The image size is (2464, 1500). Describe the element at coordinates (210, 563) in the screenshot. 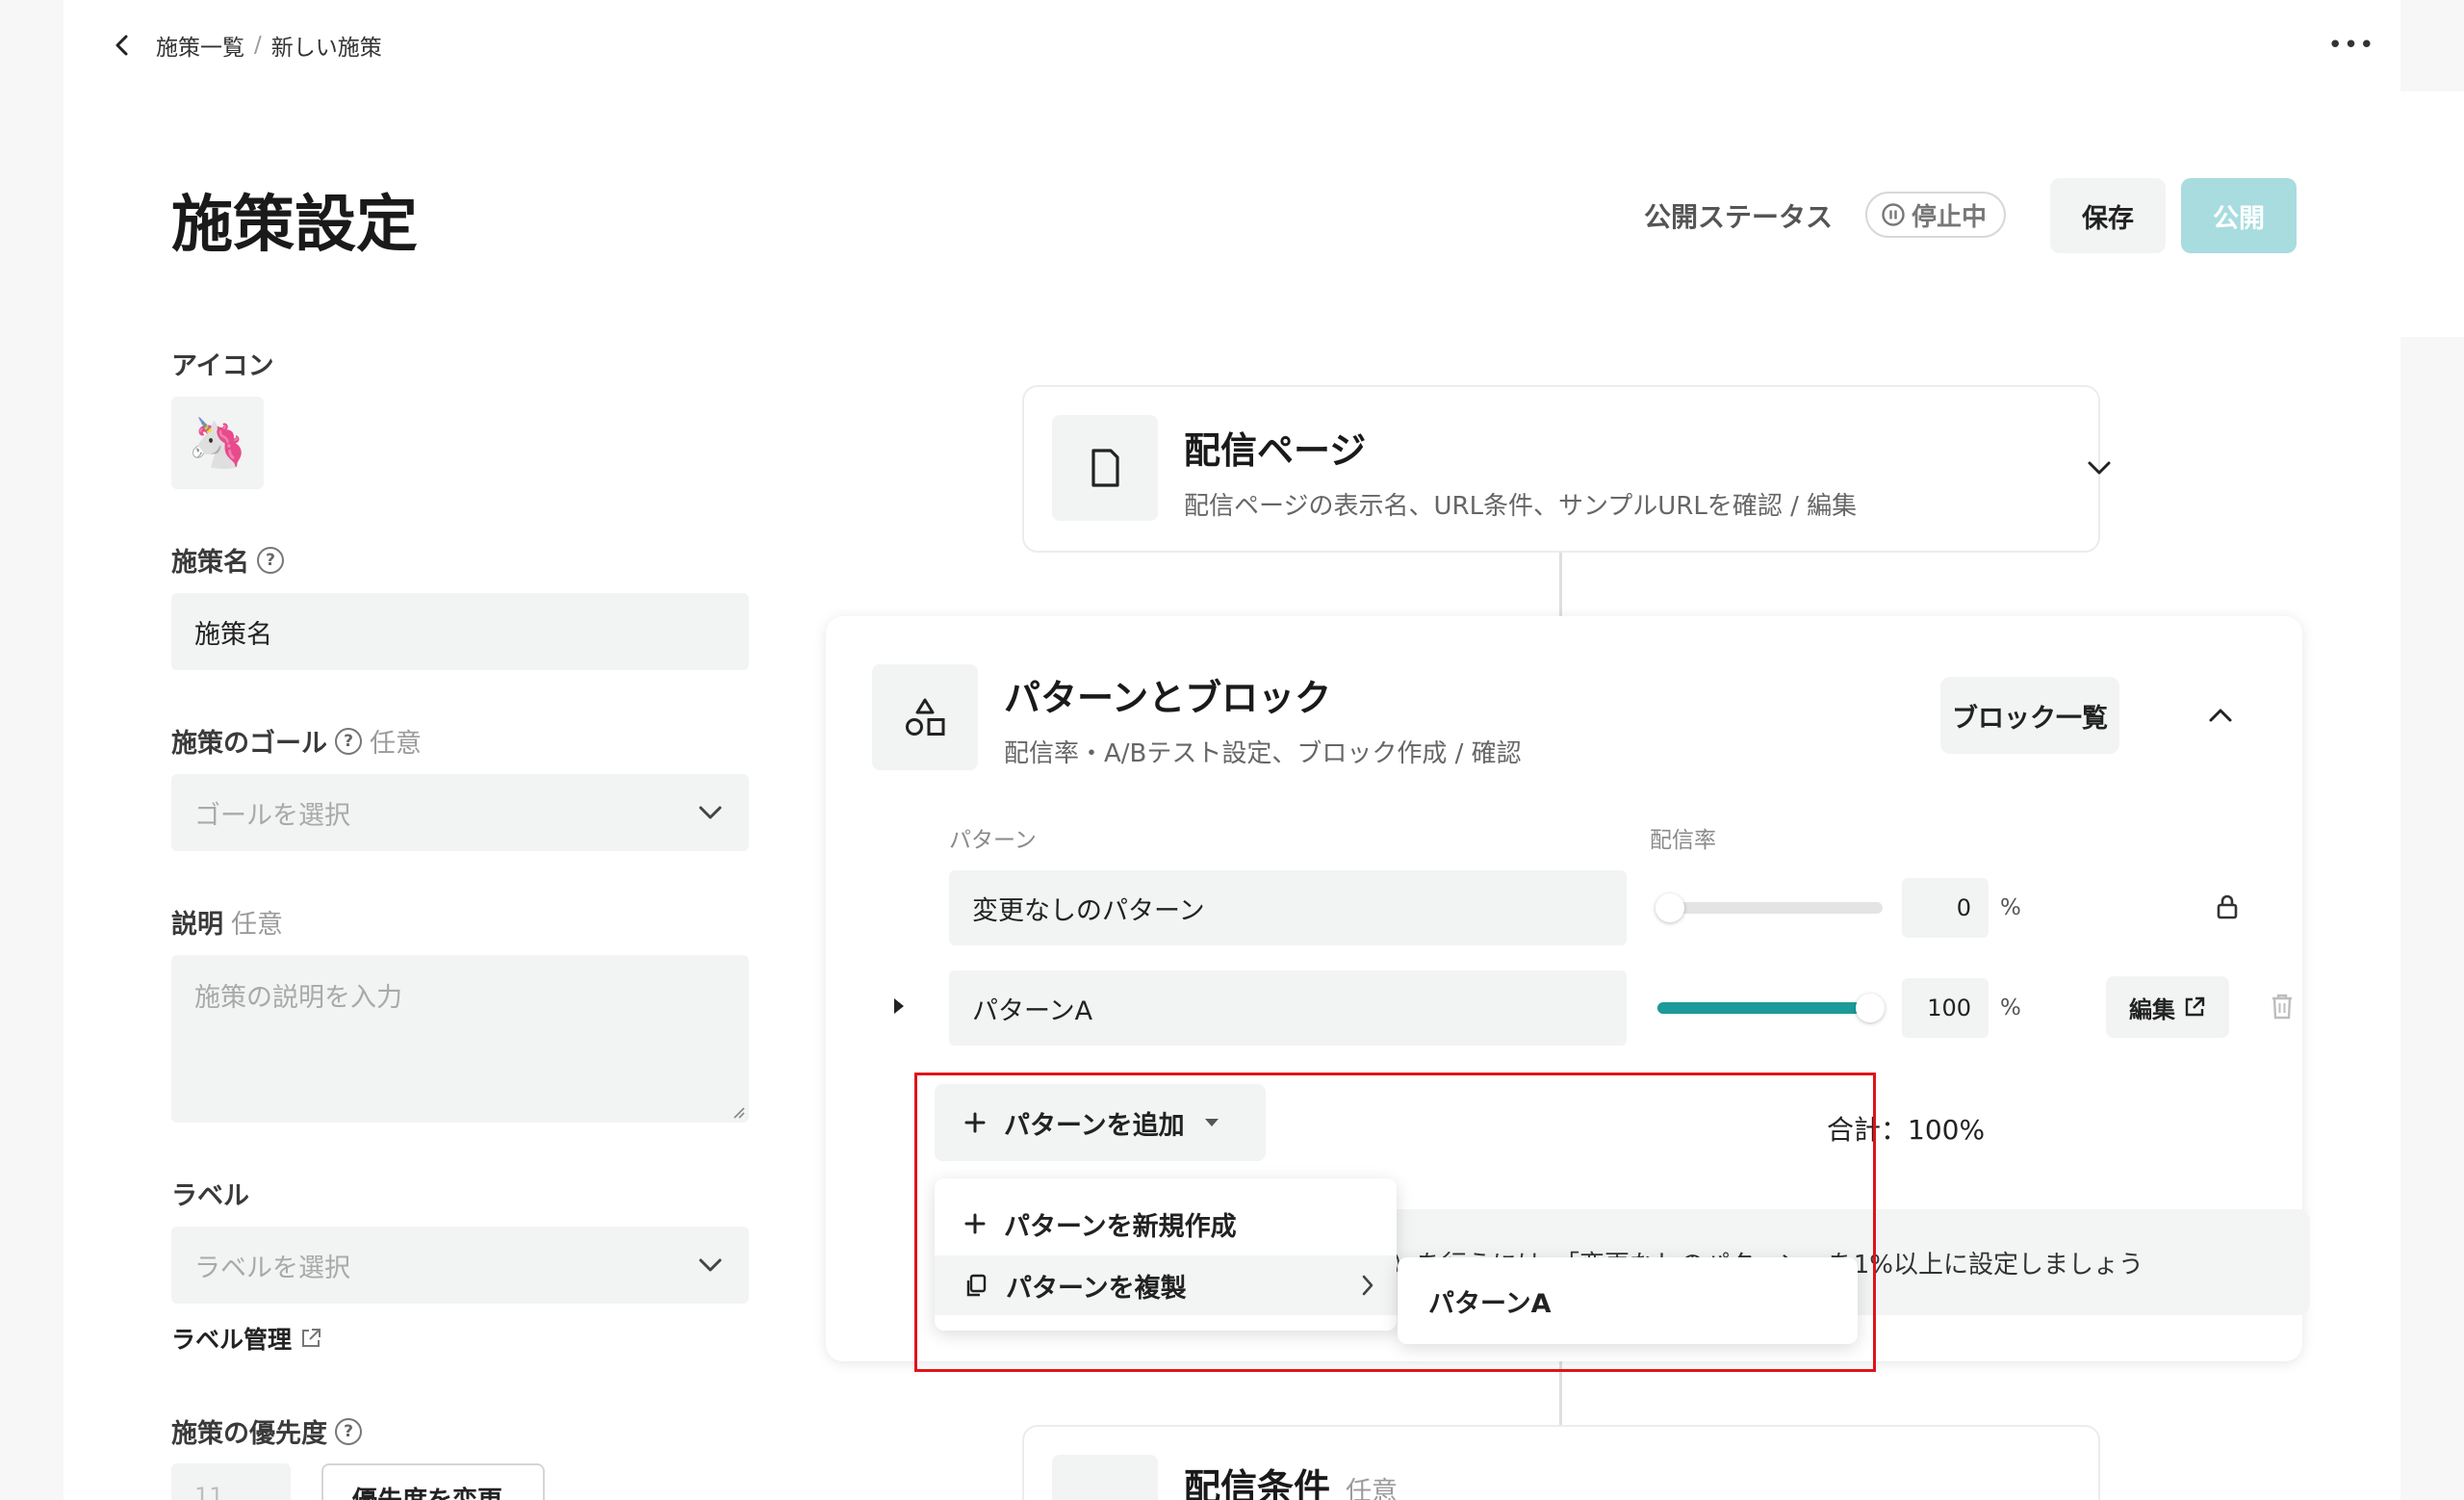

I see `name-label-text: 施策名` at that location.